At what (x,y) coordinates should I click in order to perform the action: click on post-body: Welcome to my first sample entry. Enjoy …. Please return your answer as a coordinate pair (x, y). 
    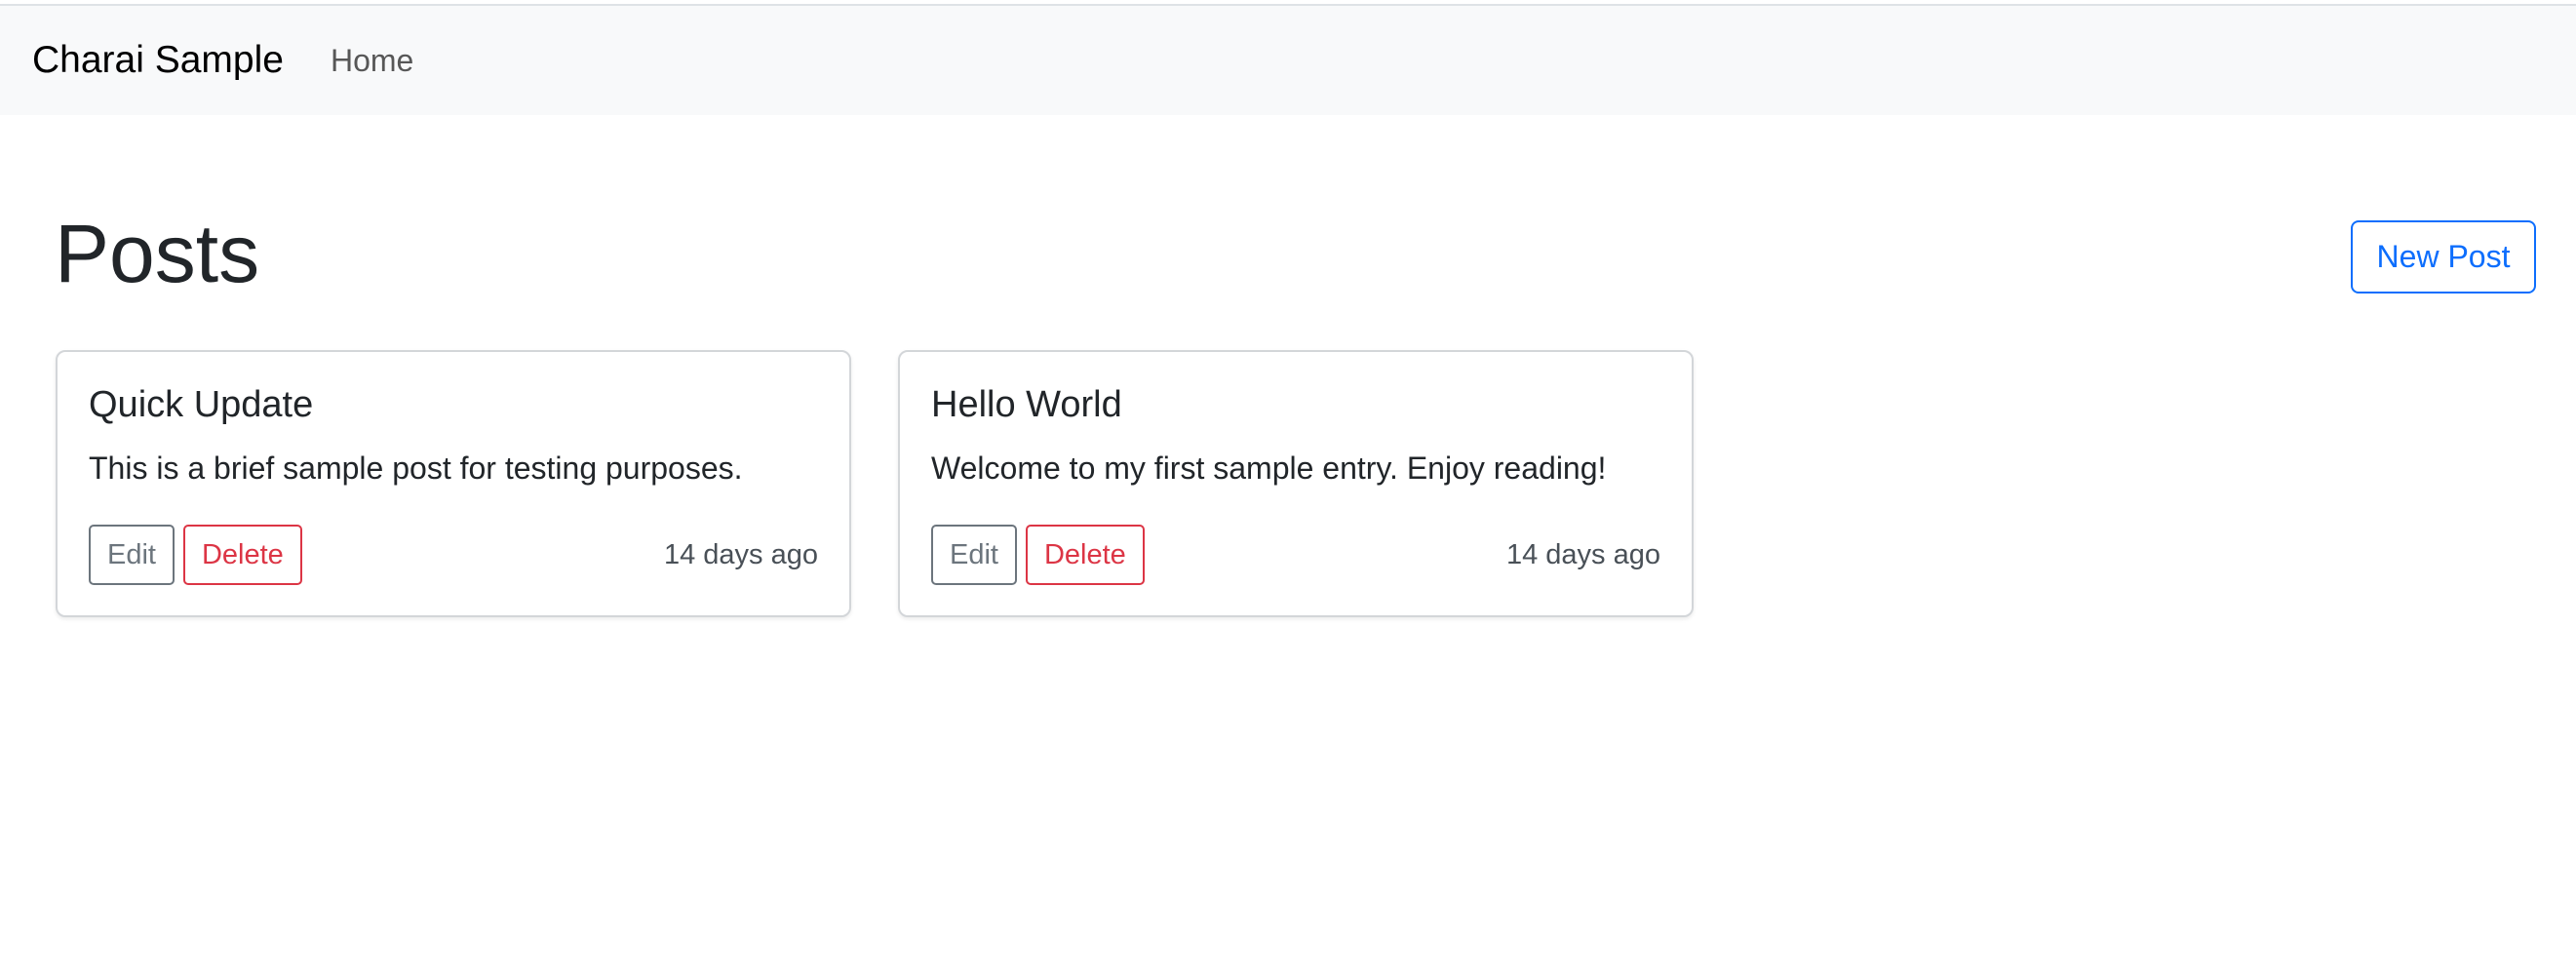
    Looking at the image, I should click on (1269, 468).